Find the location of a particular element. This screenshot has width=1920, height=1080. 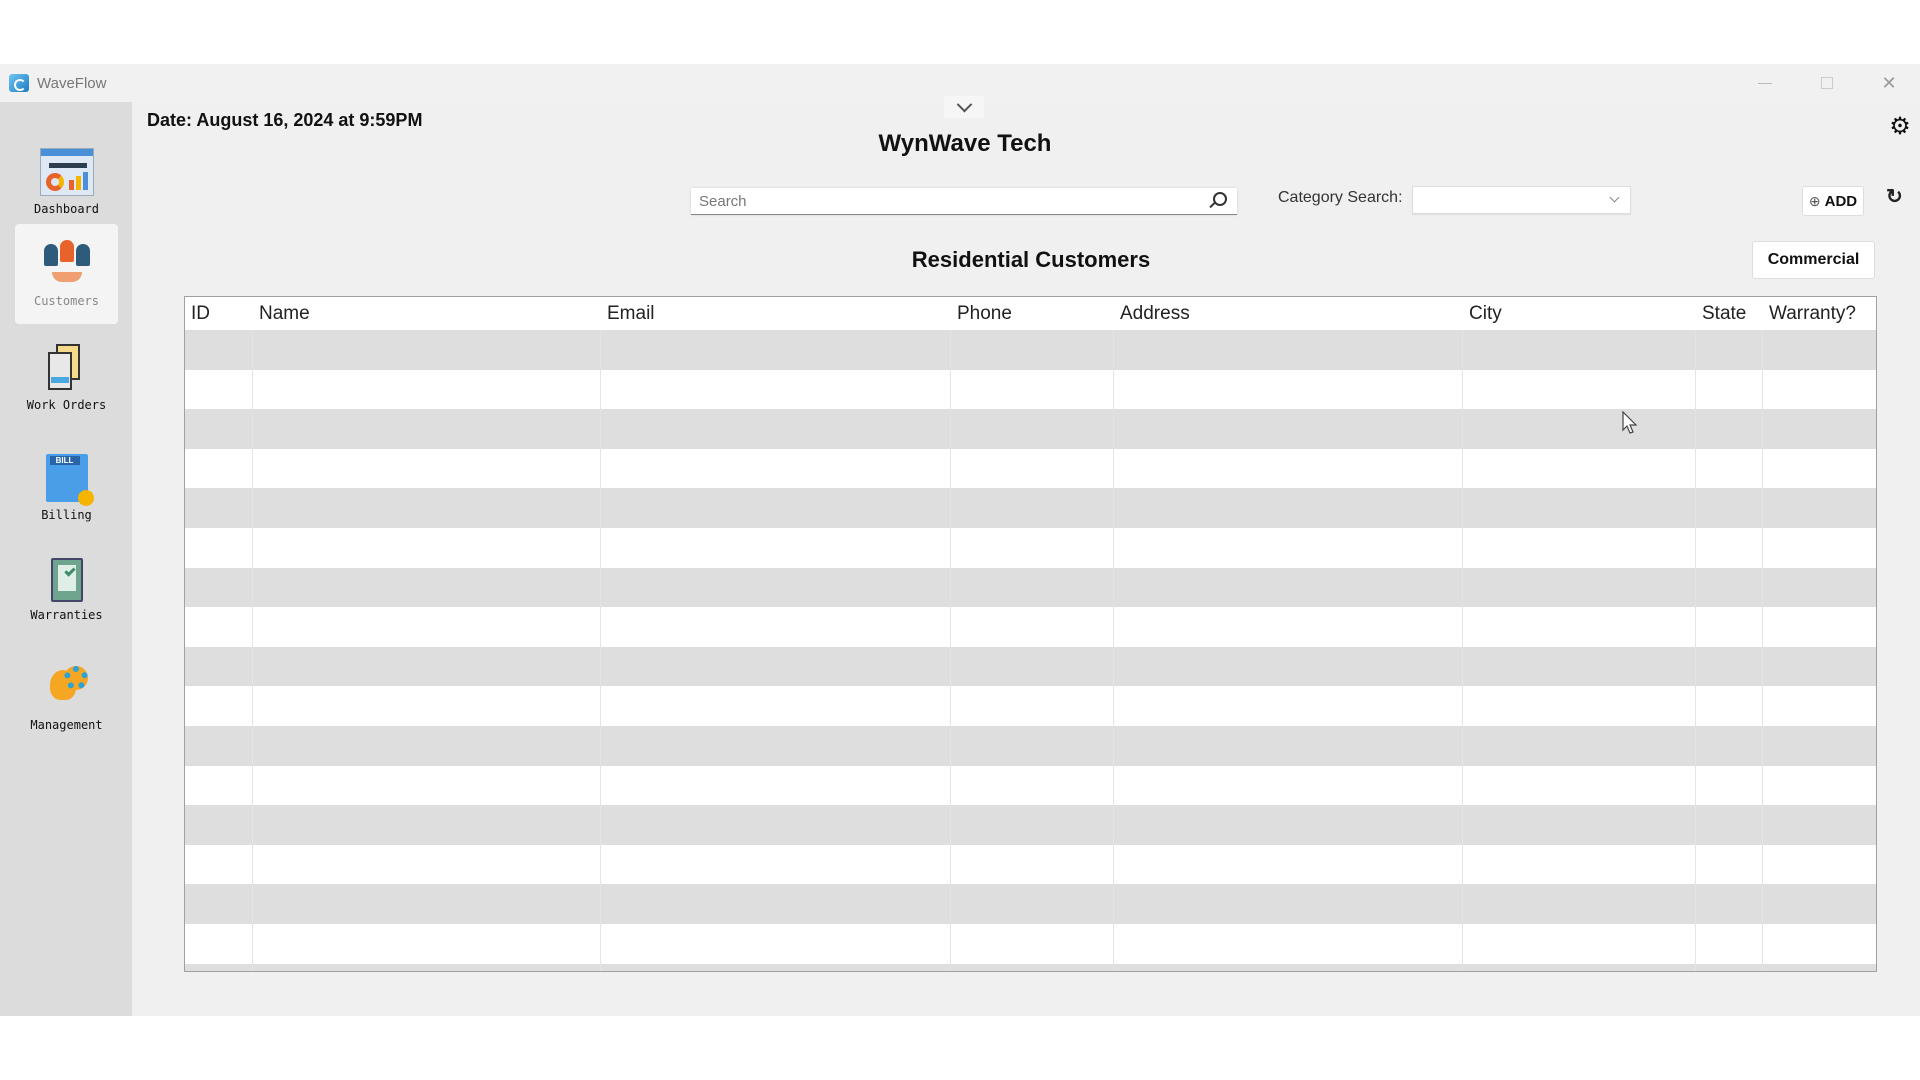

sidebar-item-customers: Customers is located at coordinates (66, 274).